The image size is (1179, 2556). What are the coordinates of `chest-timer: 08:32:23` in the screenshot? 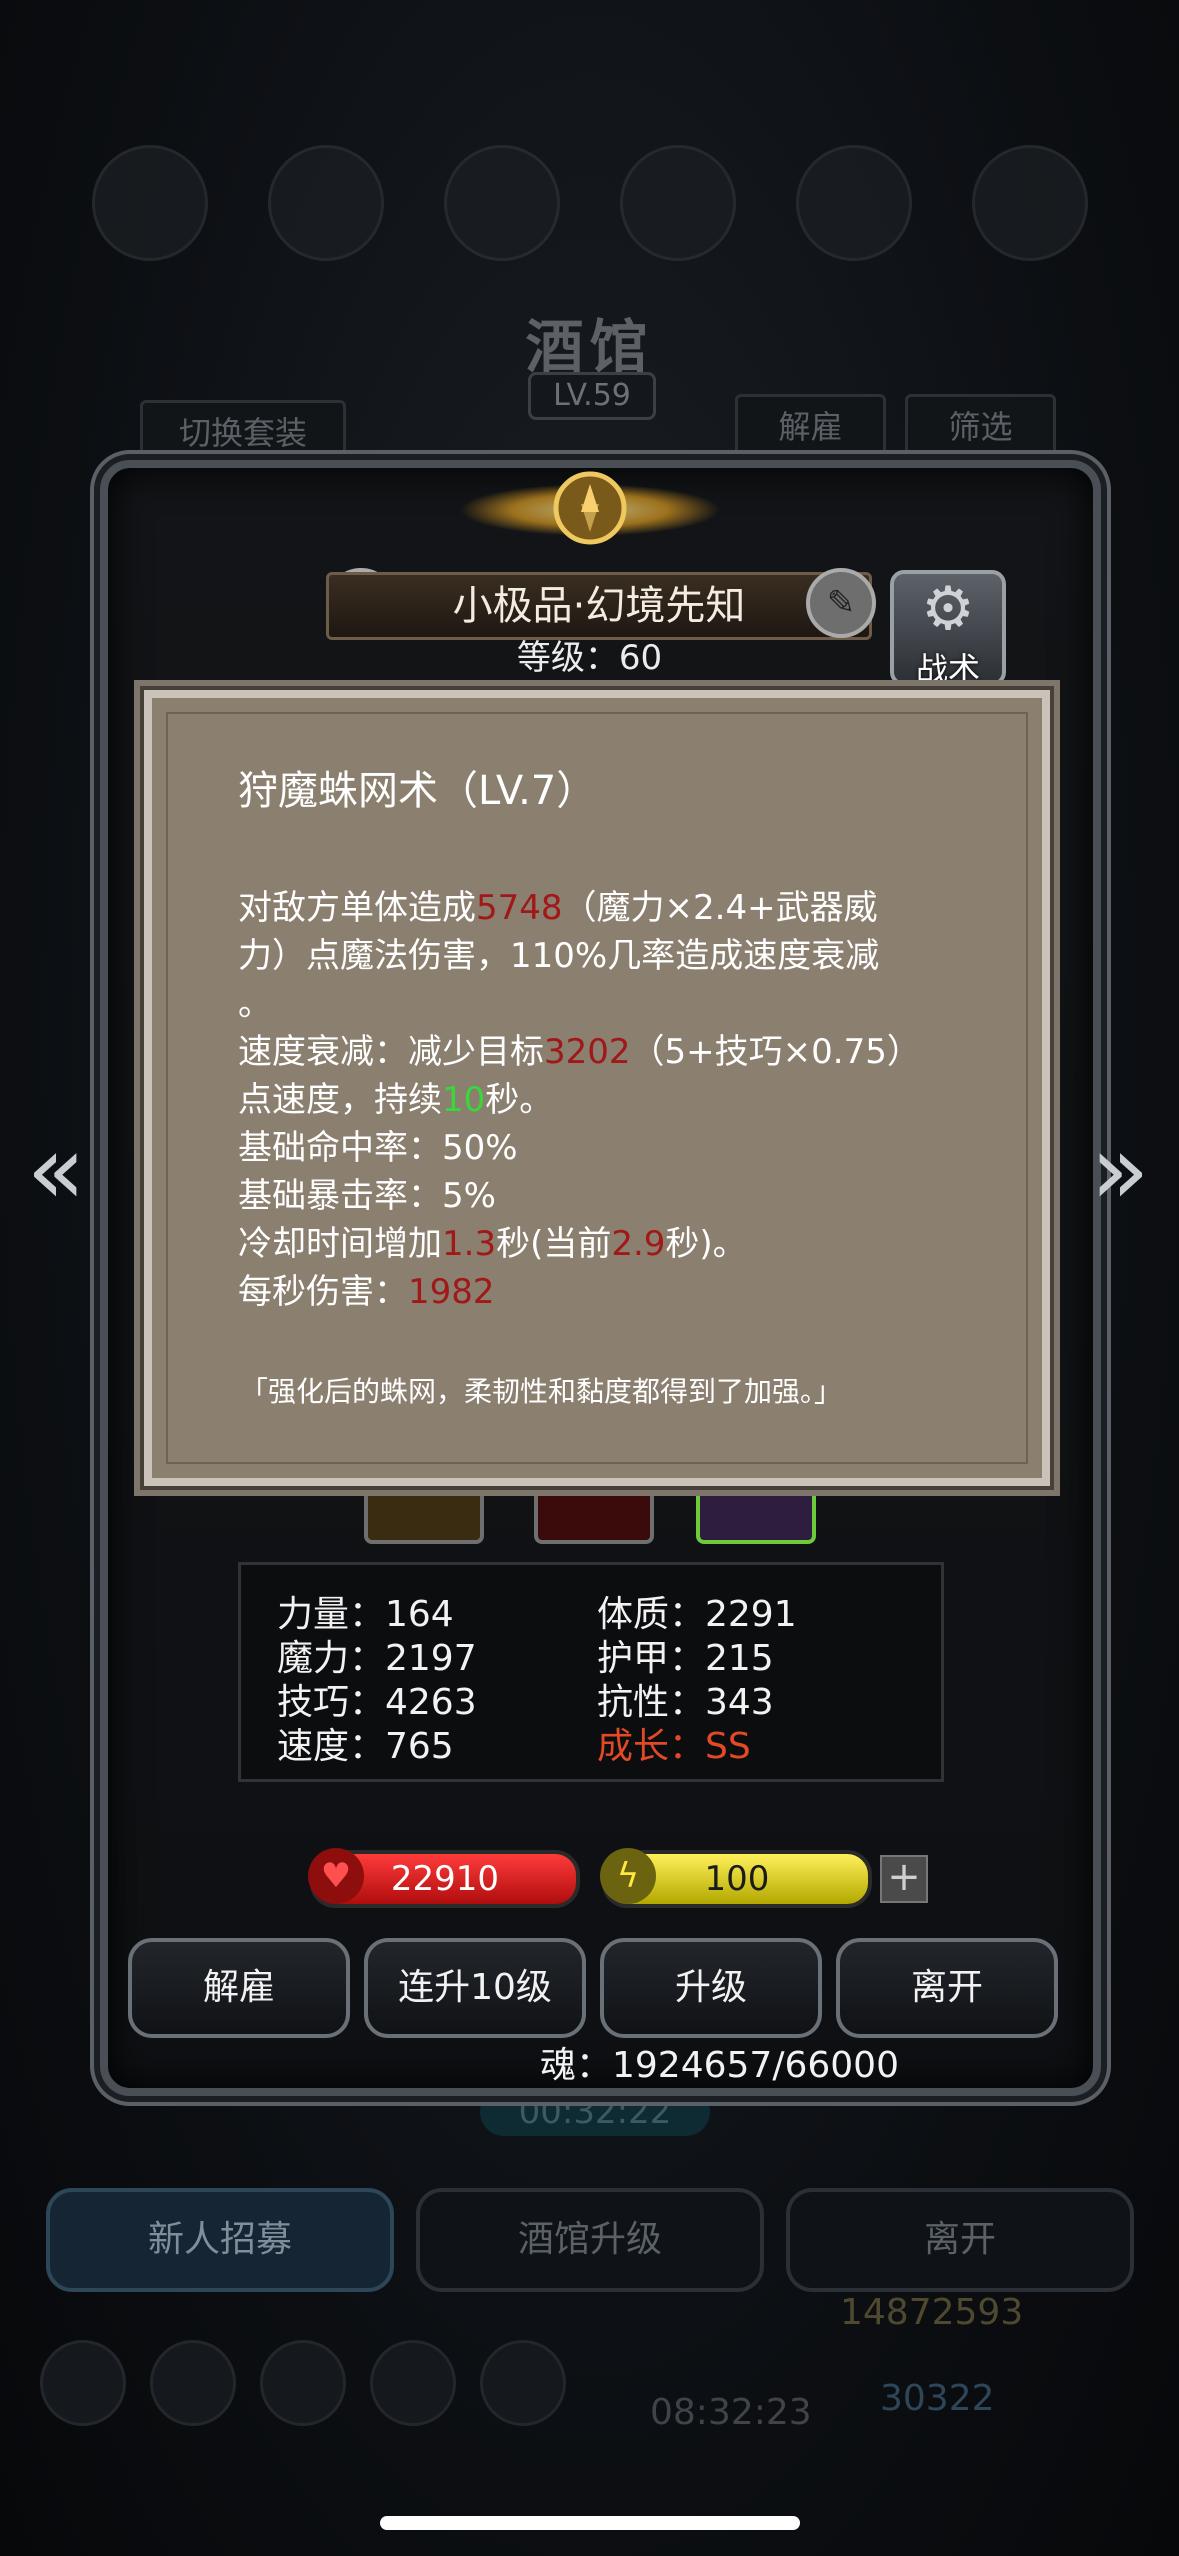 It's located at (731, 2412).